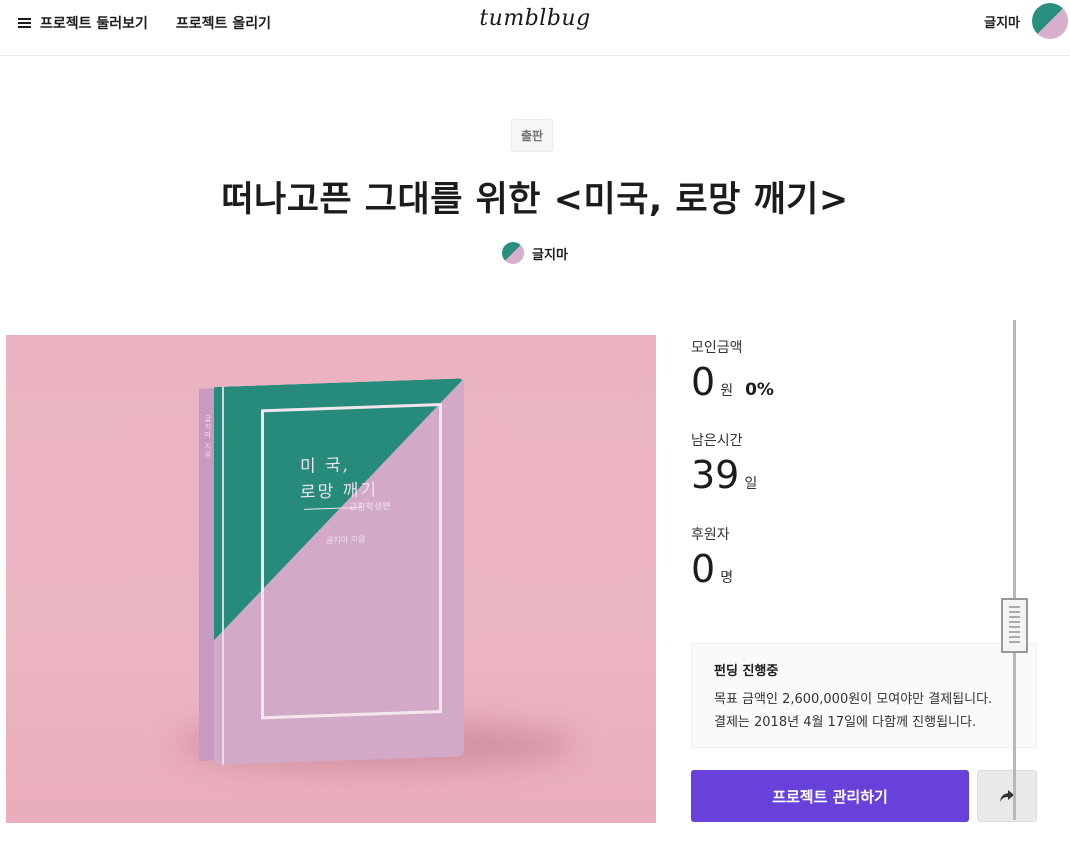 Image resolution: width=1070 pixels, height=850 pixels. I want to click on backers-row: 0 명, so click(851, 569).